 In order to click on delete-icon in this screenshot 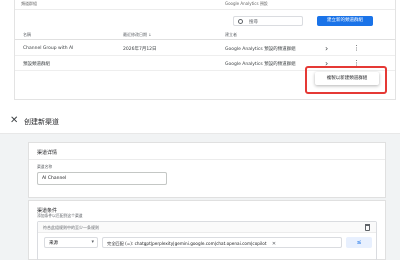, I will do `click(367, 227)`.